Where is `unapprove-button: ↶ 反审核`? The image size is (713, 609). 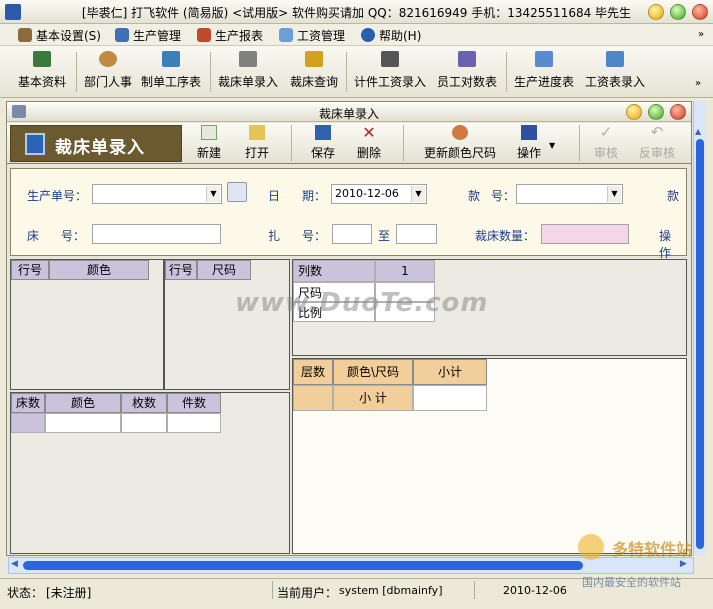 unapprove-button: ↶ 反审核 is located at coordinates (657, 143).